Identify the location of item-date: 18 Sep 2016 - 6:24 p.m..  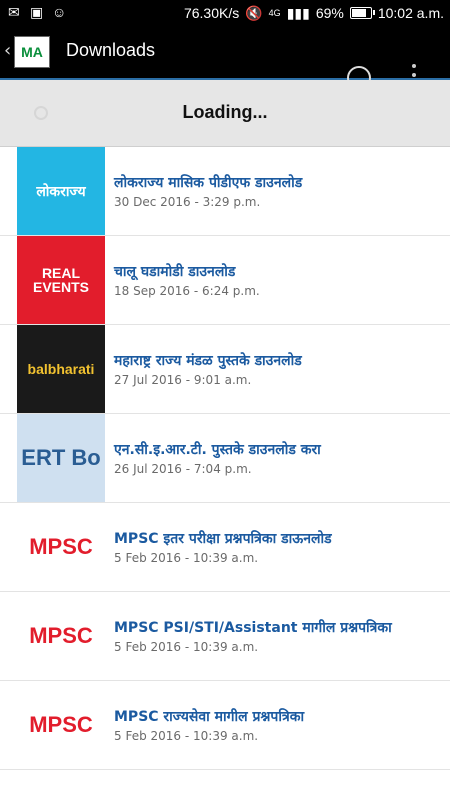
(187, 291).